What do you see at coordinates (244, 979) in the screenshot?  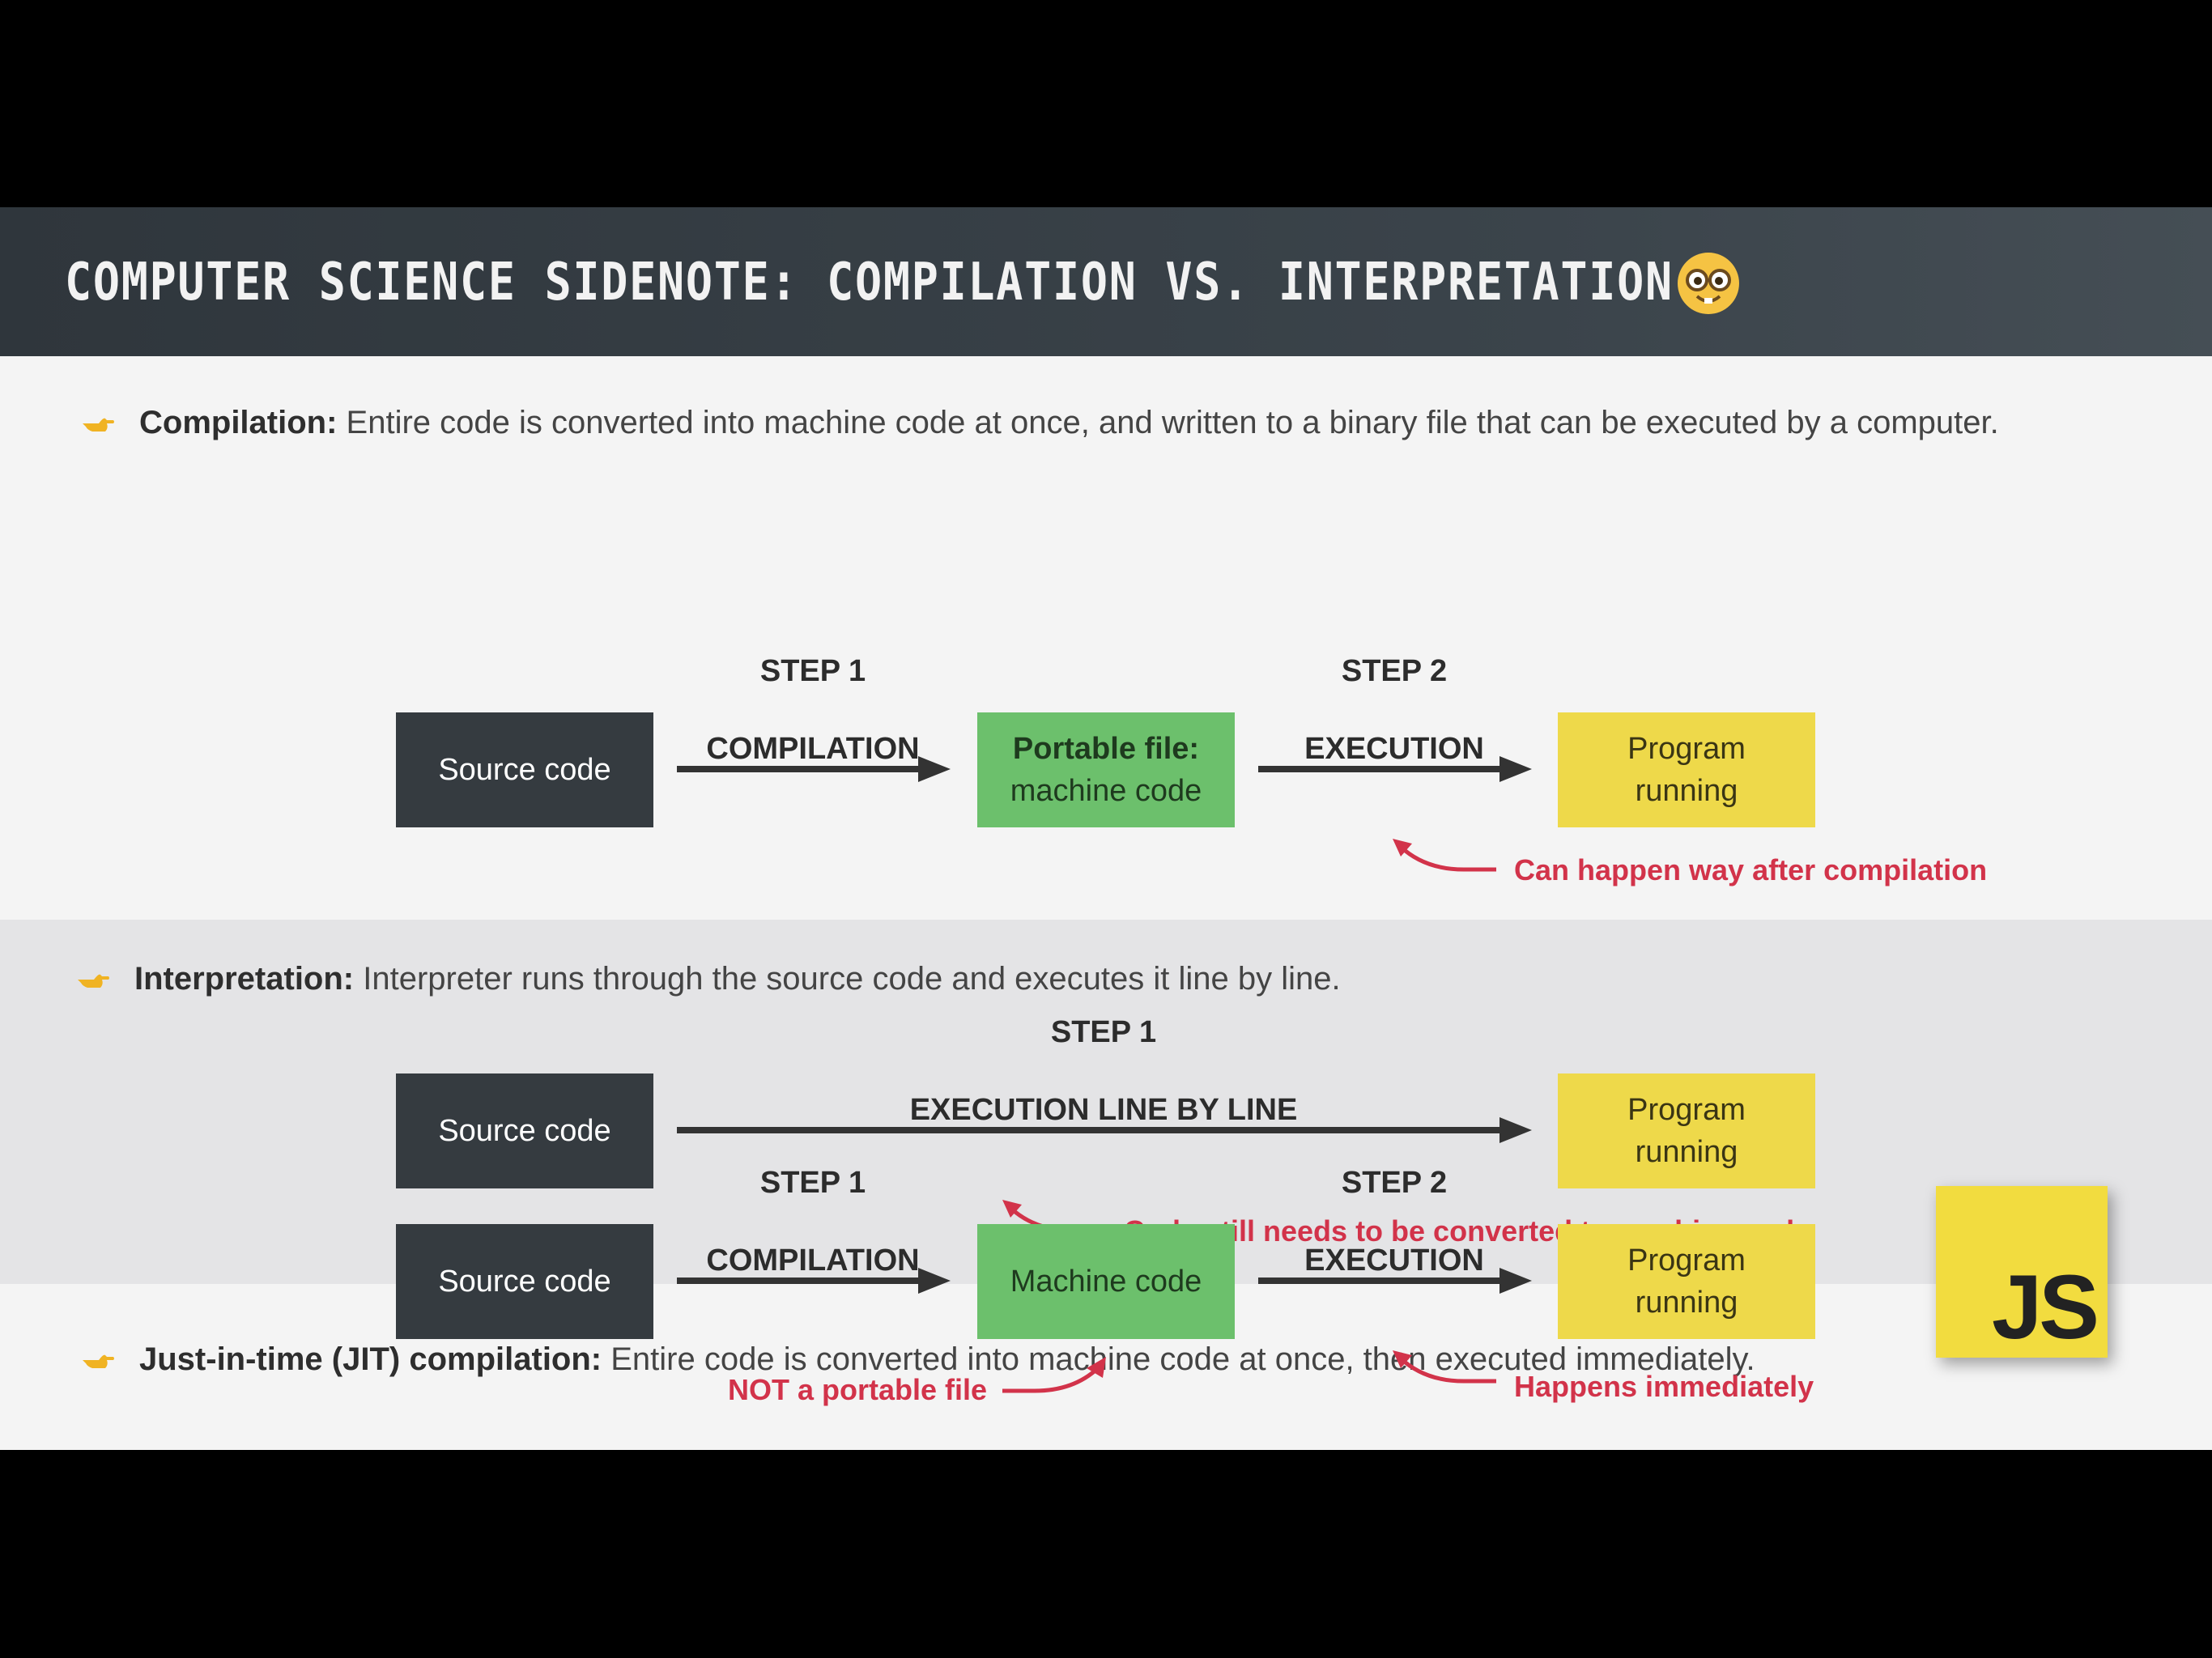 I see `interpretation-term: Interpretation:` at bounding box center [244, 979].